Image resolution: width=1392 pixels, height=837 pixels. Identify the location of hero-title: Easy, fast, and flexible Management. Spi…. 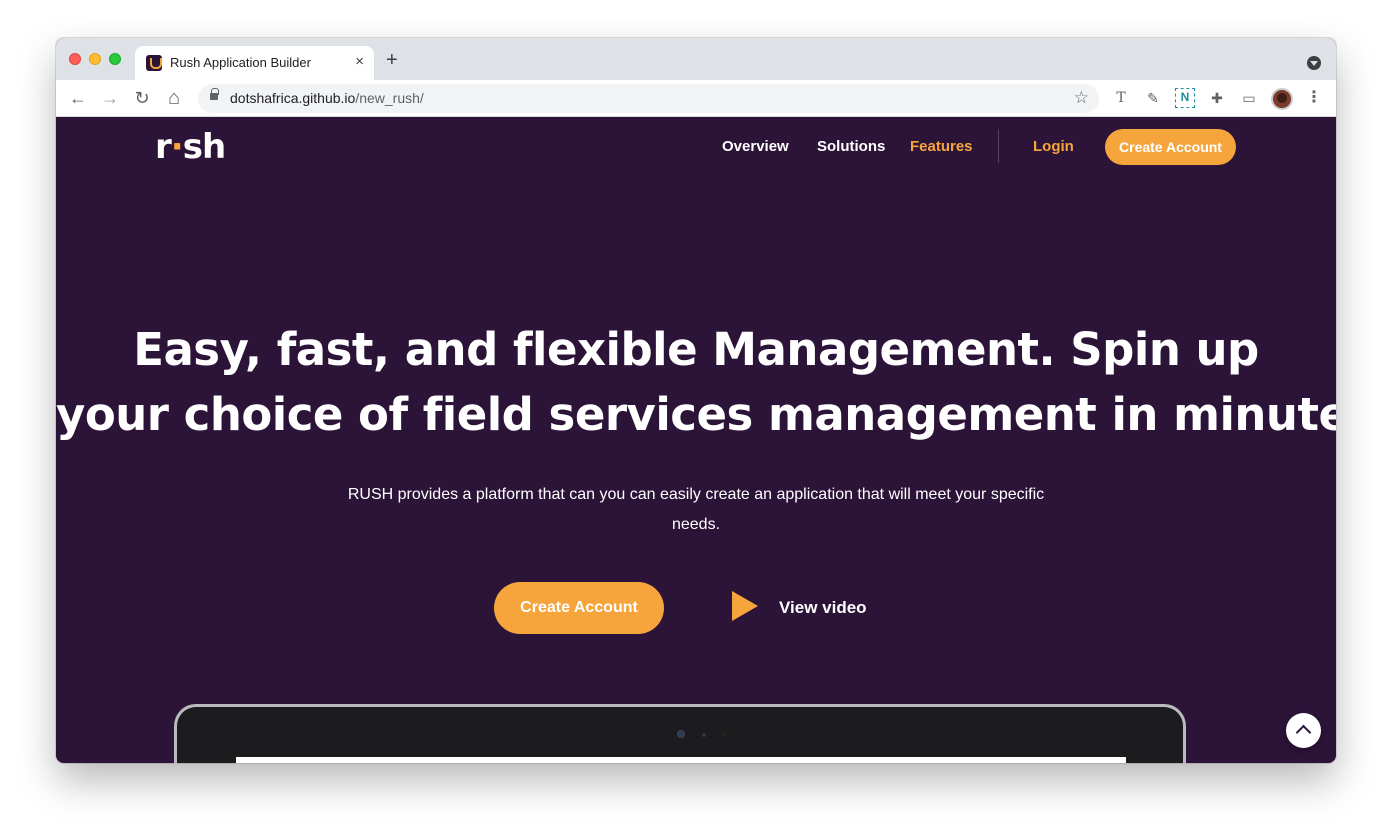
(696, 382).